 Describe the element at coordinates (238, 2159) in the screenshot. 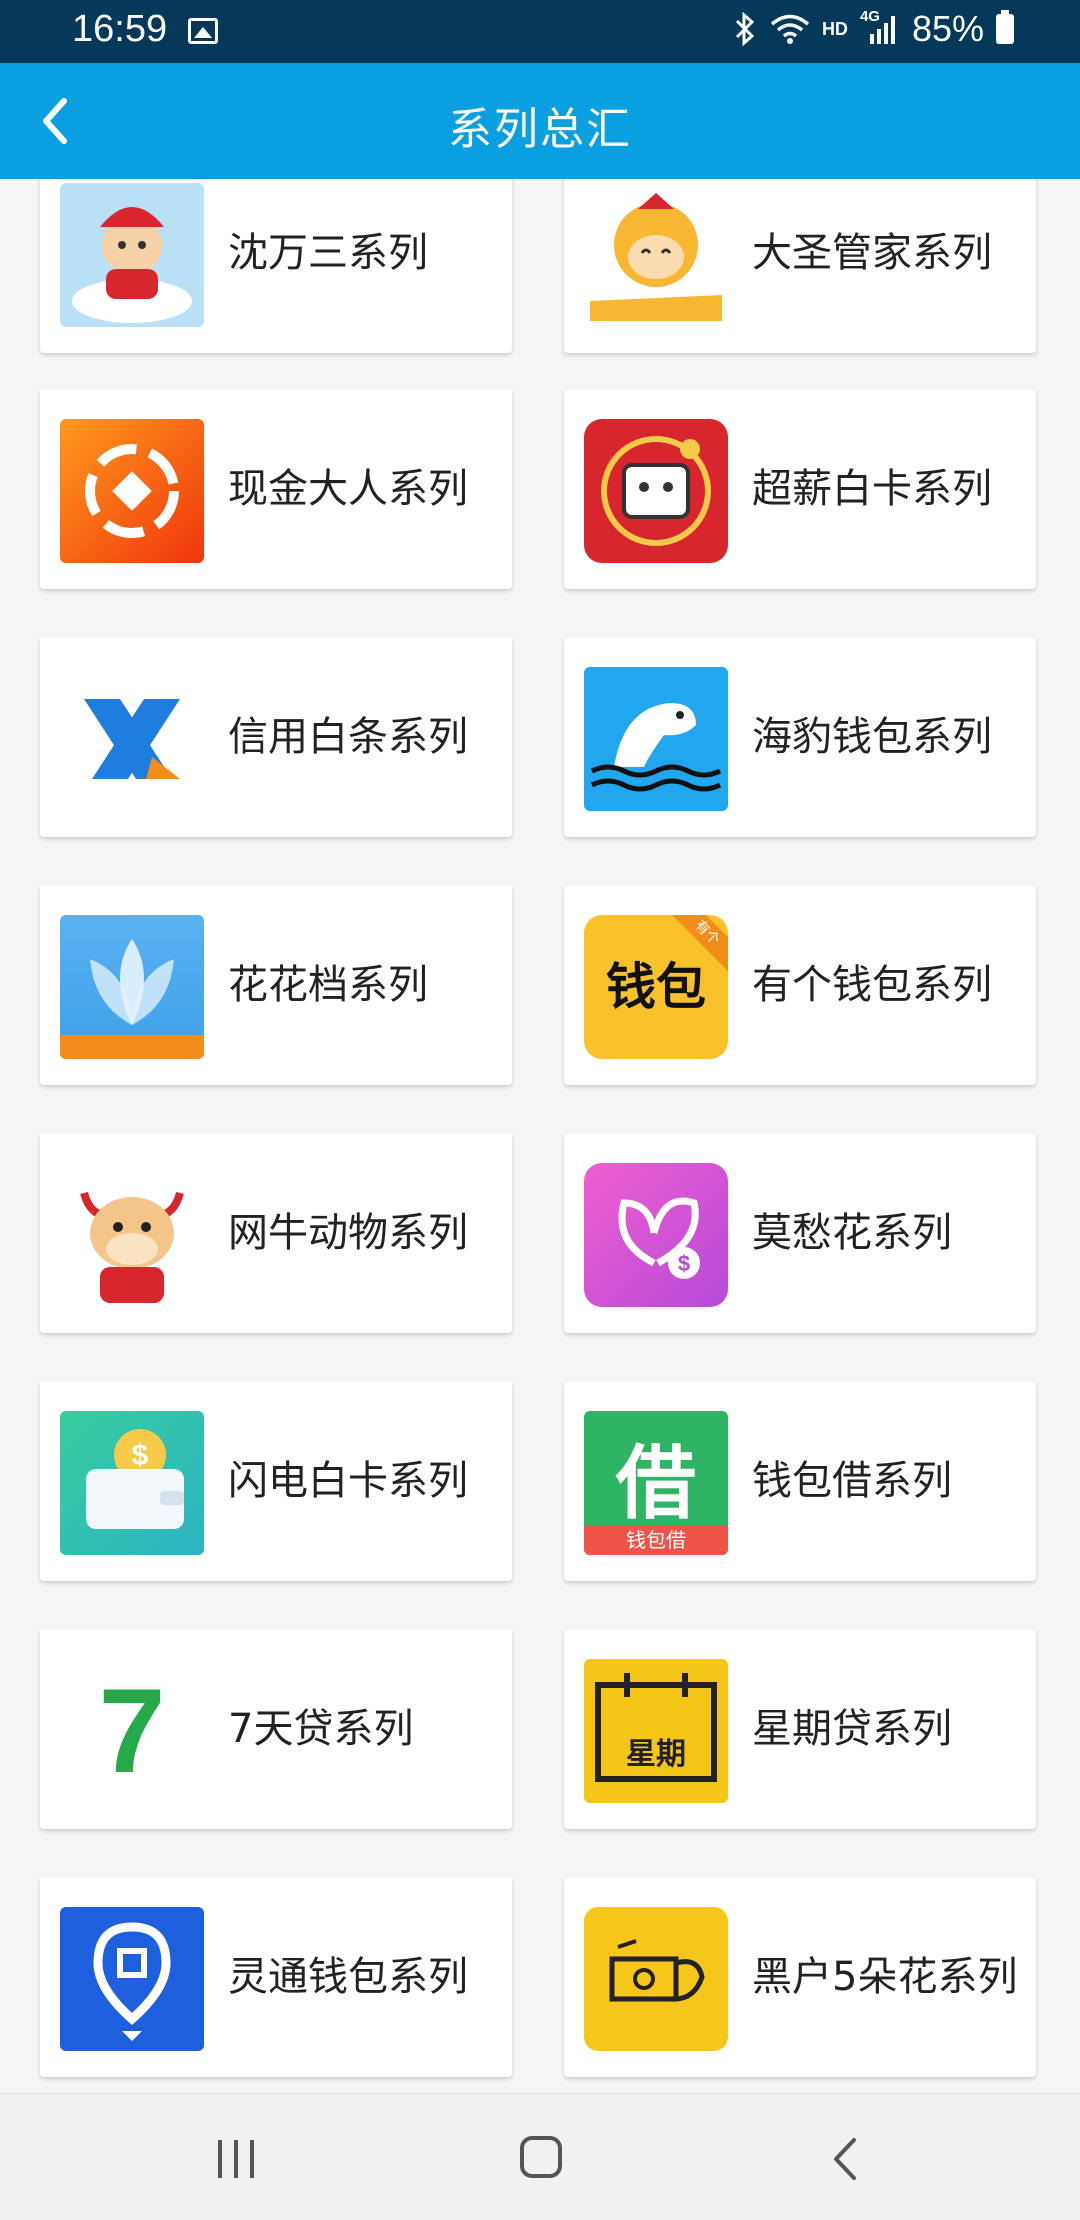

I see `recents-button` at that location.